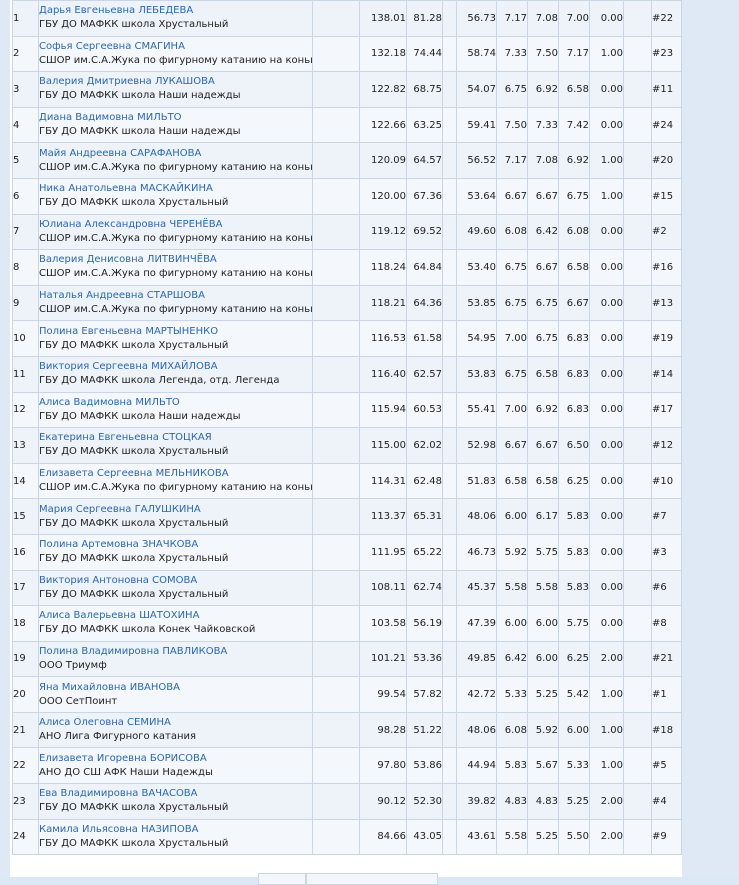 The width and height of the screenshot is (739, 885). What do you see at coordinates (176, 545) in the screenshot?
I see `skater-name-link: Полина Артемовна ЗНАЧКОВА` at bounding box center [176, 545].